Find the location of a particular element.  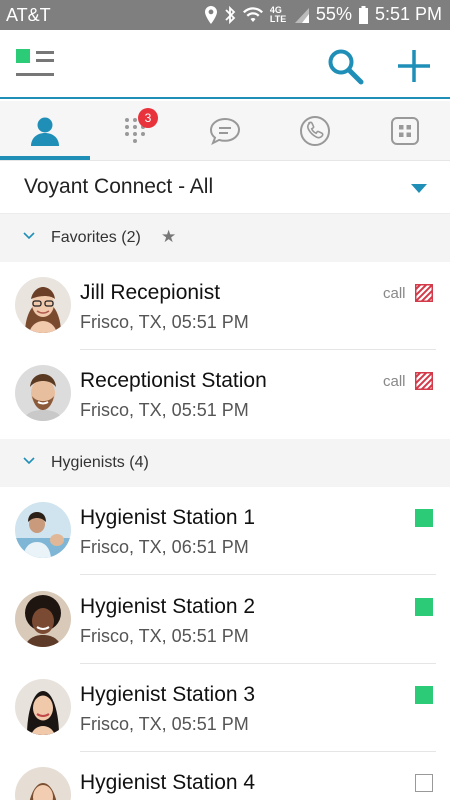

group-header-hygienists: Hygienists (4) is located at coordinates (225, 463).